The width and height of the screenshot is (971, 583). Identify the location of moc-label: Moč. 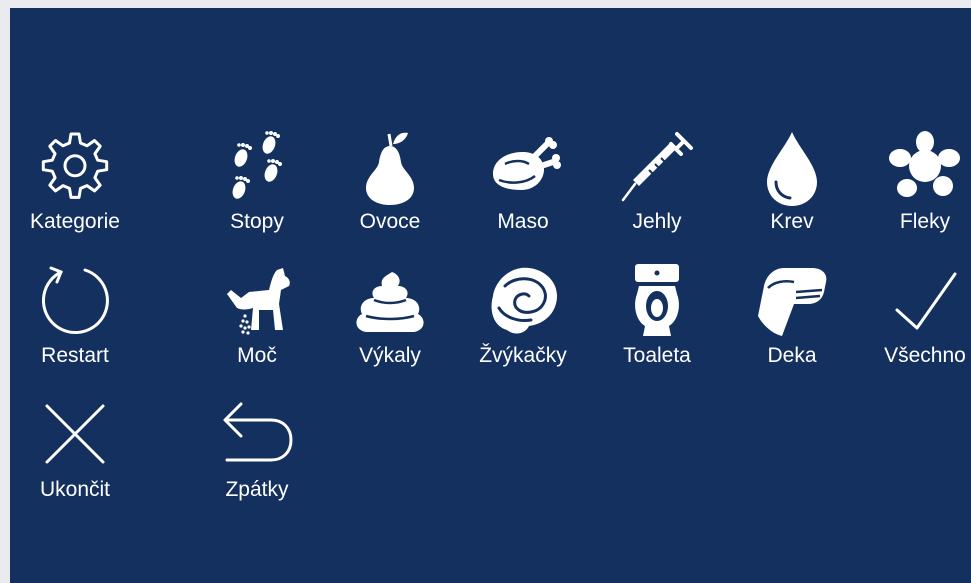
(257, 355).